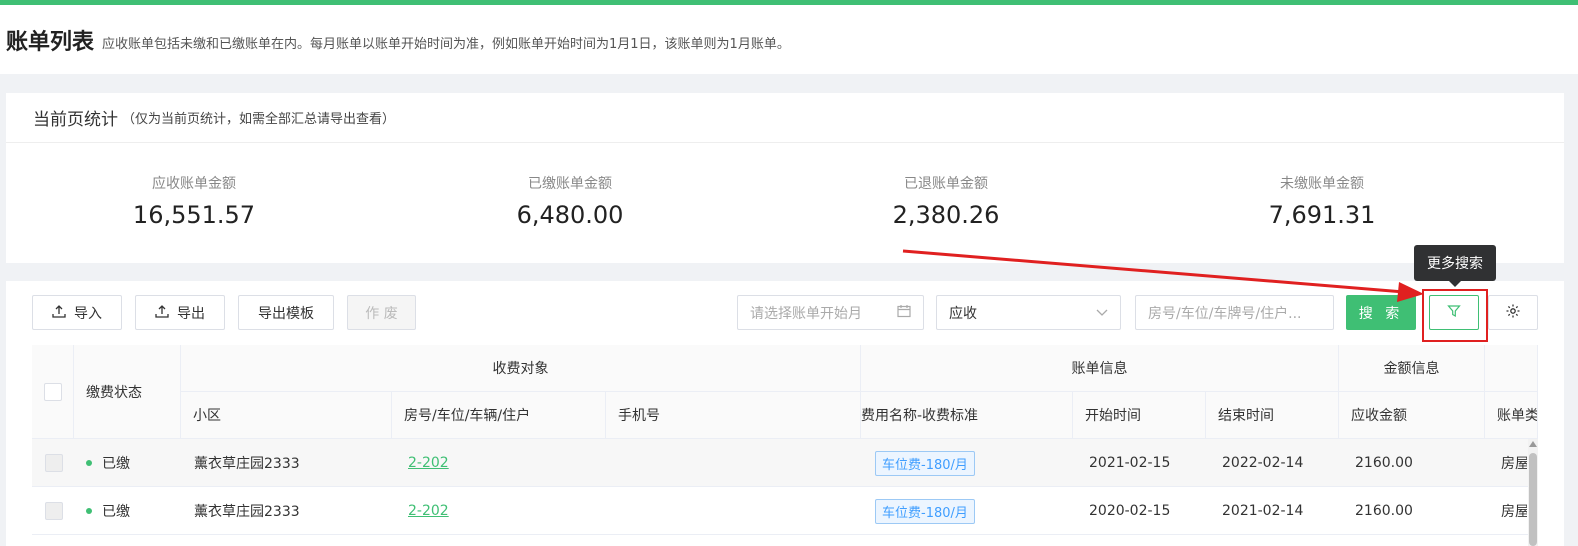  I want to click on stat-label: 已退账单金额, so click(946, 184).